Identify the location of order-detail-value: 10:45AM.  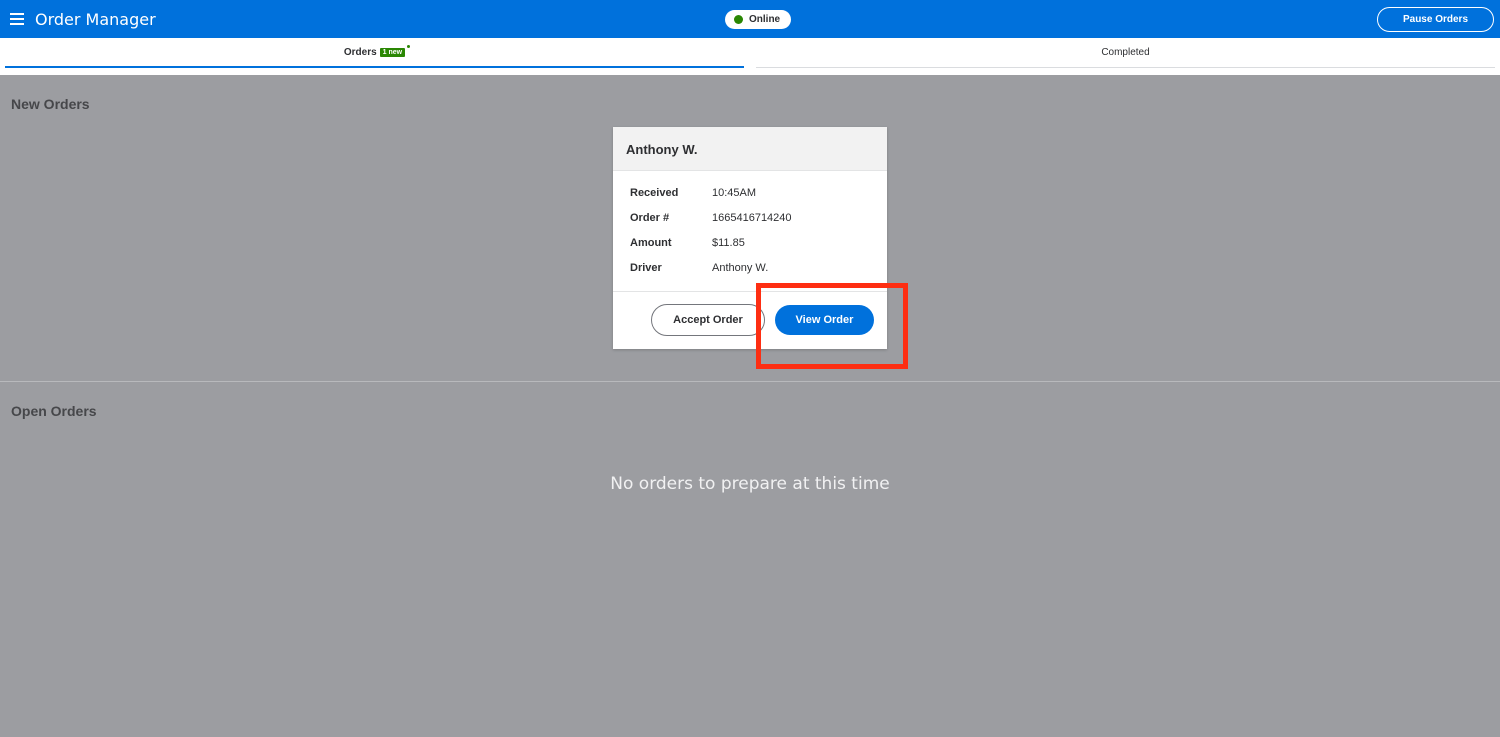
(734, 193).